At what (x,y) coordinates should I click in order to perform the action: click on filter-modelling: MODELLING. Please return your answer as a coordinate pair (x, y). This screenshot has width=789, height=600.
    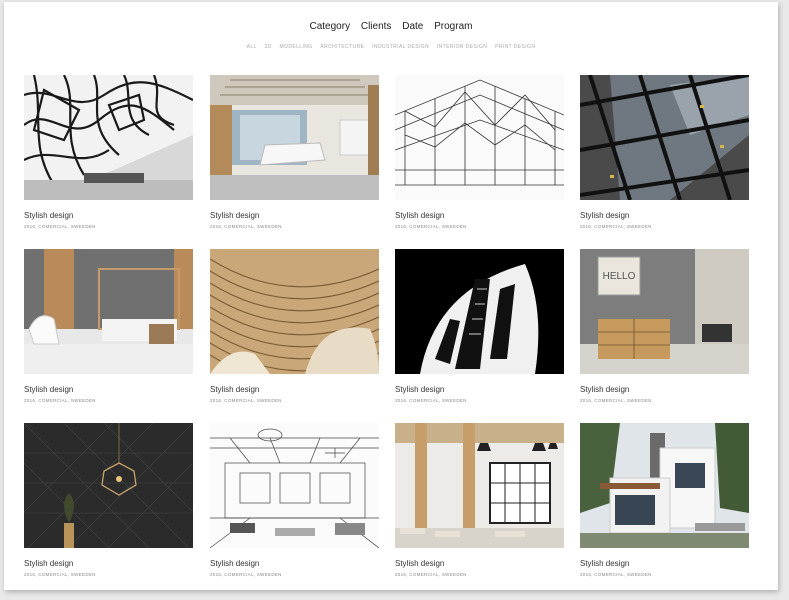
    Looking at the image, I should click on (296, 47).